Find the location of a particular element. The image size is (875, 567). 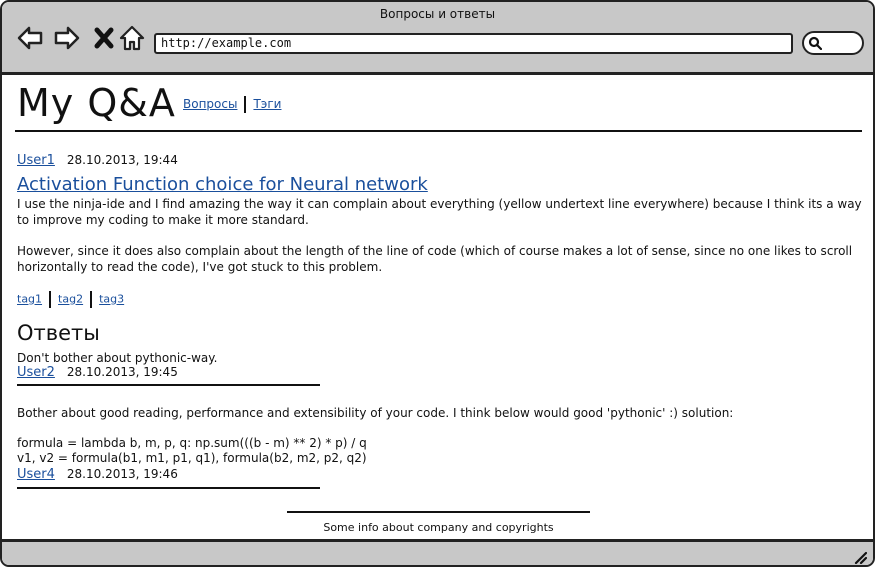

answers-heading: Ответы is located at coordinates (58, 333).